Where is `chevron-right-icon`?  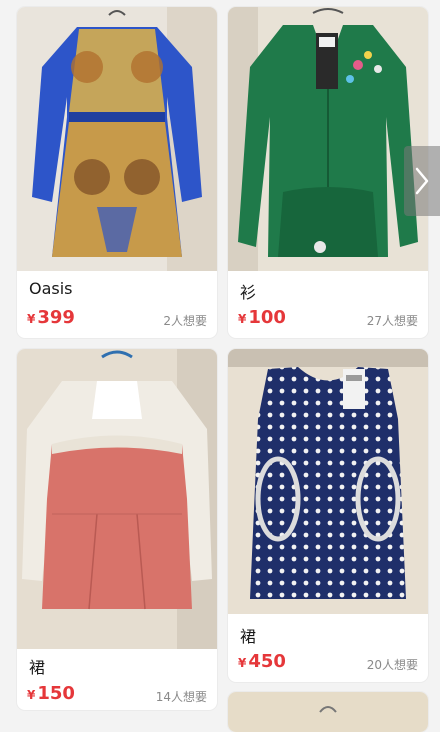
chevron-right-icon is located at coordinates (422, 181).